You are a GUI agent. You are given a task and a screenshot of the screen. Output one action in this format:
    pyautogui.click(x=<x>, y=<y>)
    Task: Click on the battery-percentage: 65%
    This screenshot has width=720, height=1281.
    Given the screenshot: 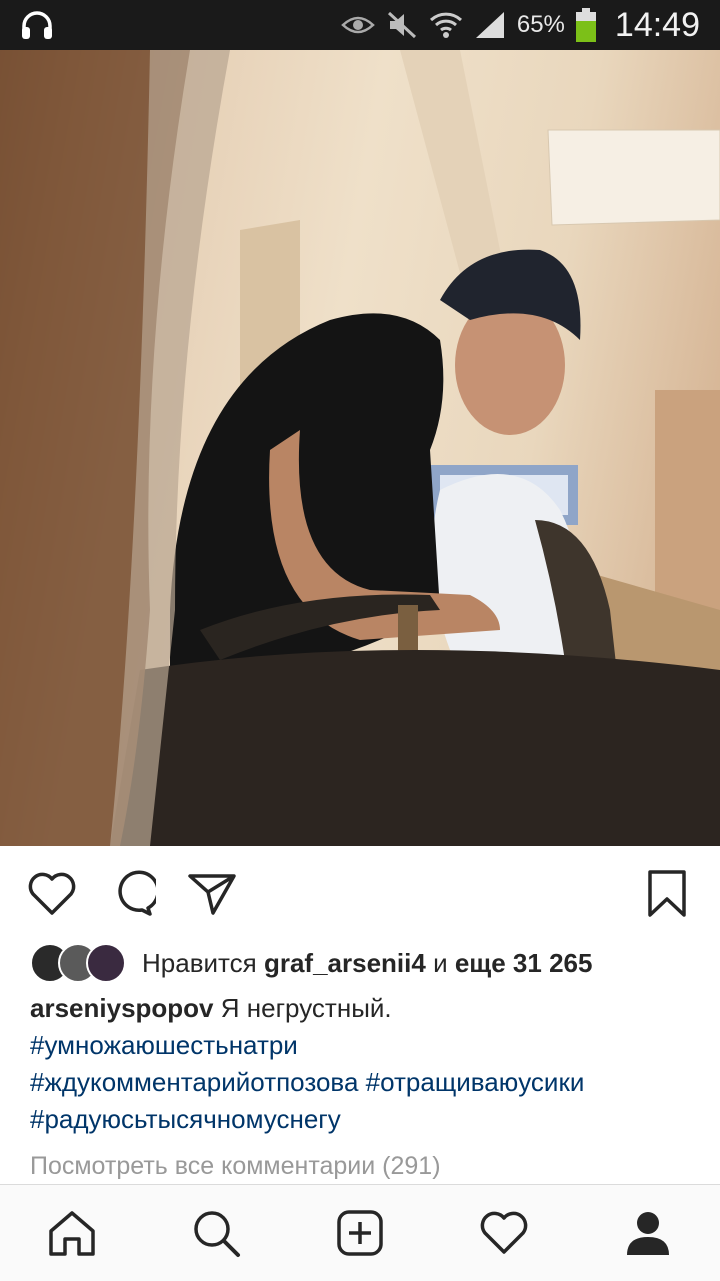 What is the action you would take?
    pyautogui.click(x=540, y=24)
    